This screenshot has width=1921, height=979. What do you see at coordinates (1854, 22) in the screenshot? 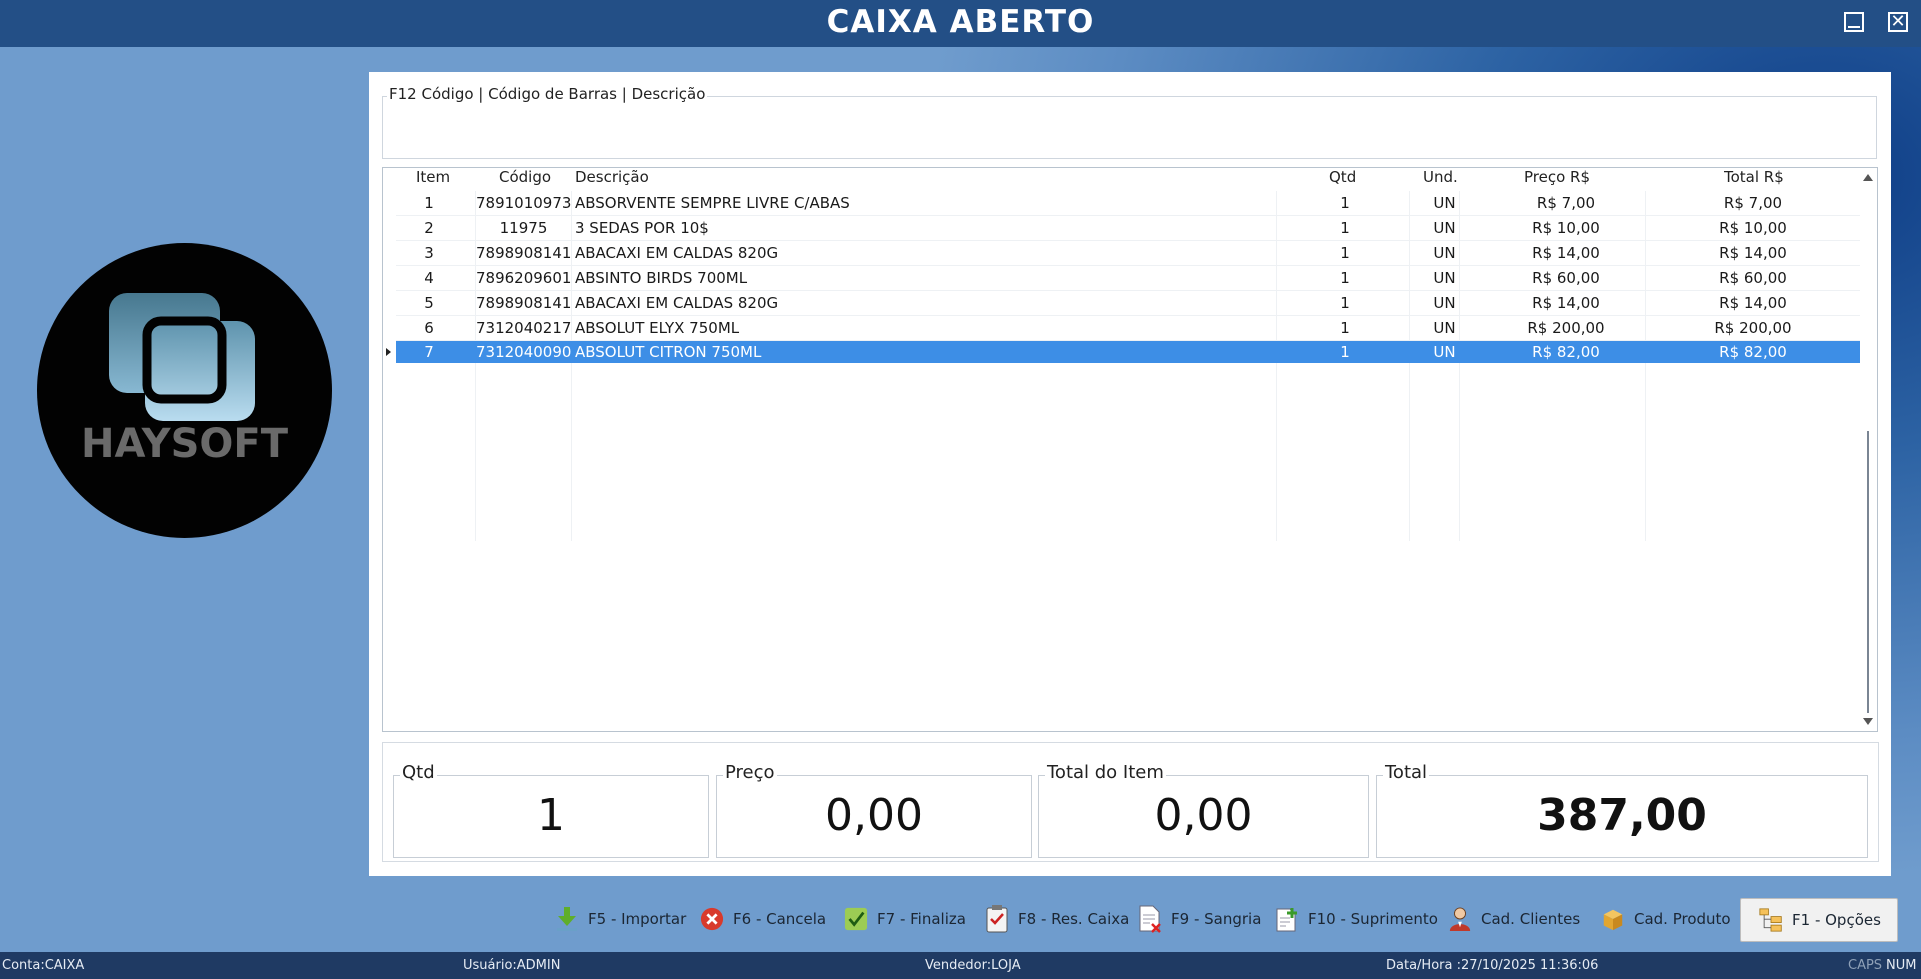
I see `minimize-icon` at bounding box center [1854, 22].